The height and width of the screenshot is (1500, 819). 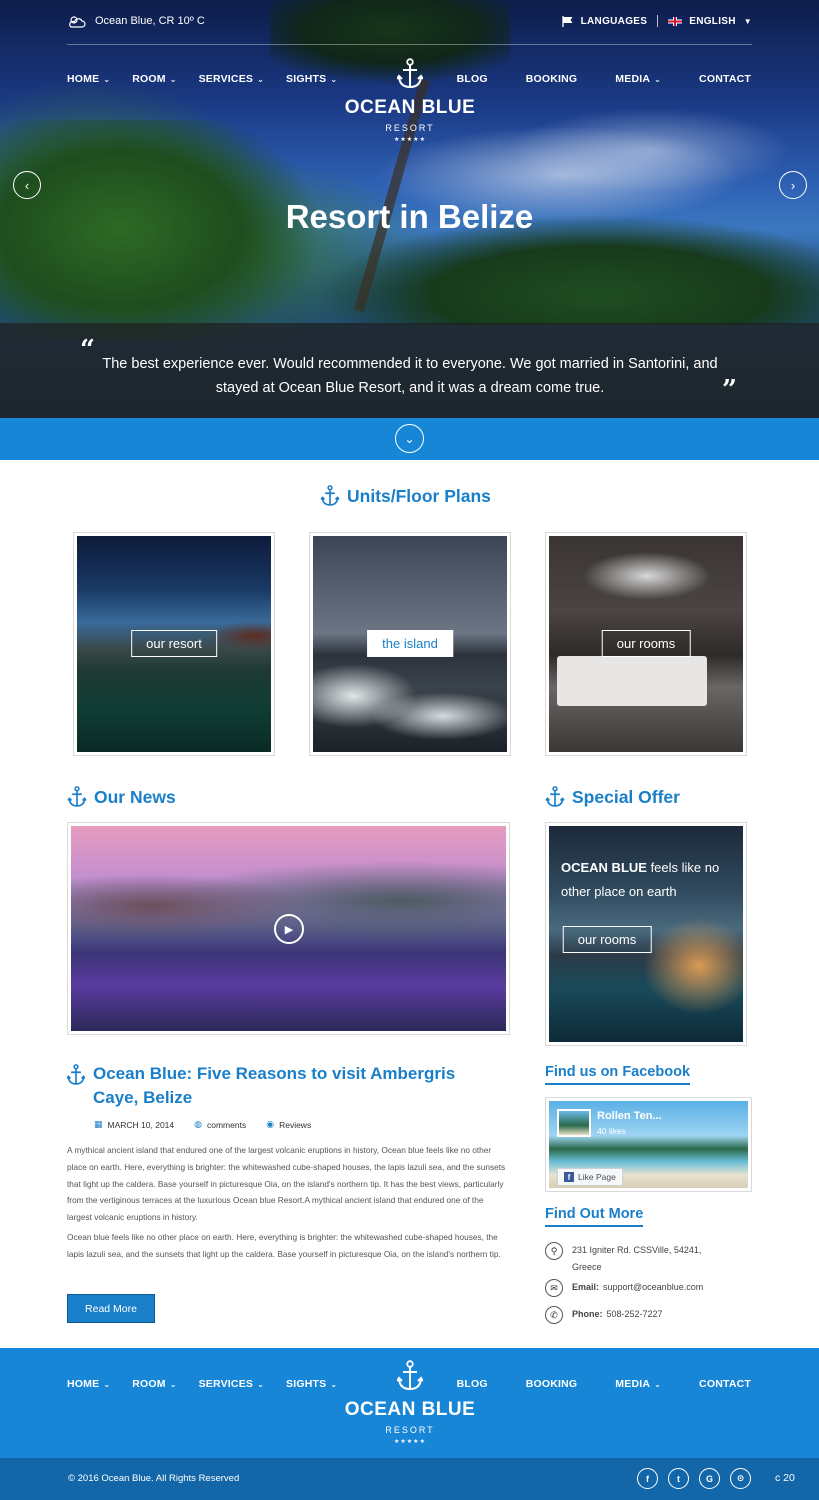 I want to click on facebook-like-button: f Like Page, so click(x=590, y=1177).